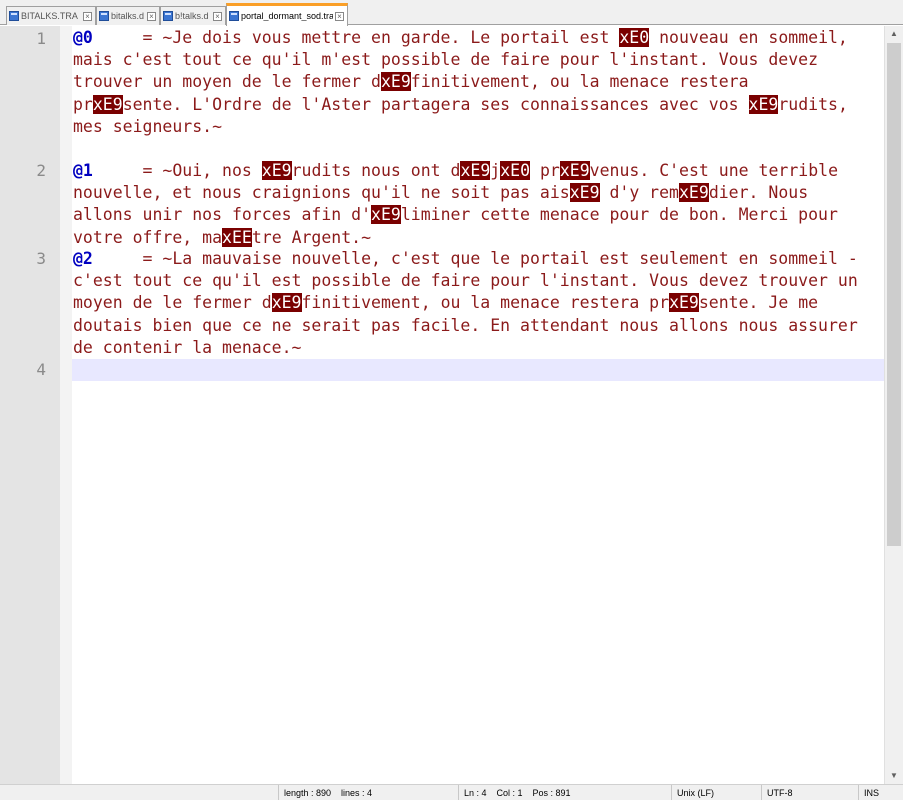  I want to click on scroll-down-icon: ▼, so click(894, 776).